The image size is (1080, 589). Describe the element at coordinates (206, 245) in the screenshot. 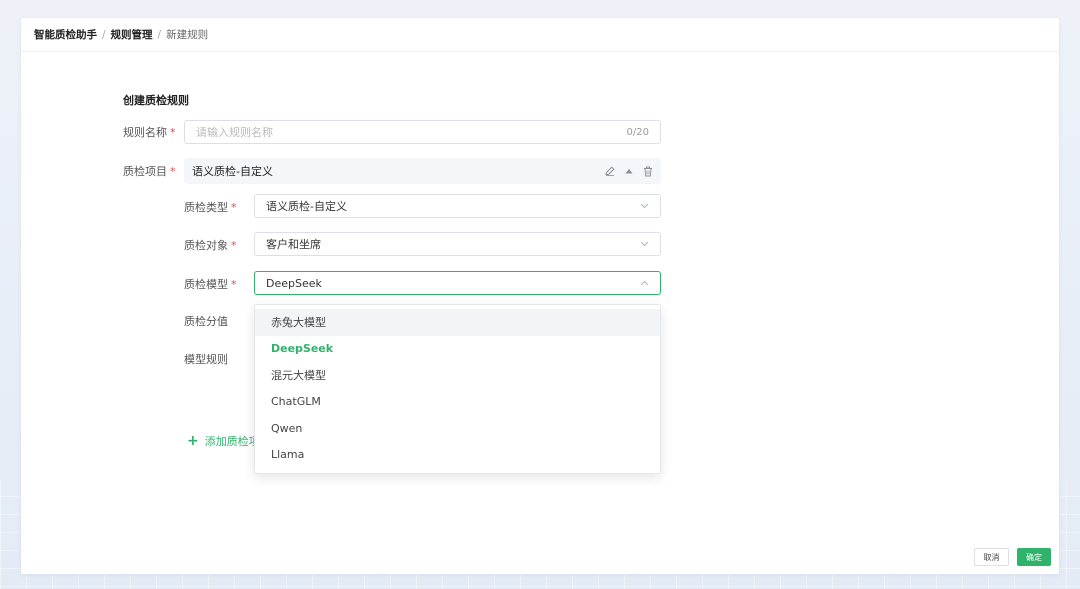

I see `qc-target-label-text: 质检对象` at that location.